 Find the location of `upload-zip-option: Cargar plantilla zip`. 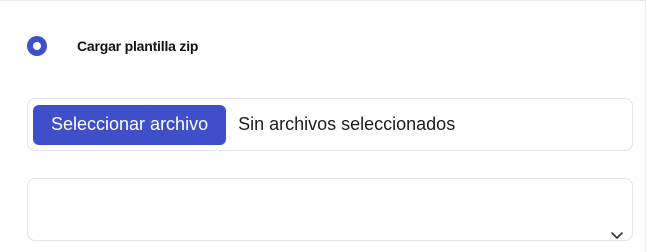

upload-zip-option: Cargar plantilla zip is located at coordinates (112, 46).